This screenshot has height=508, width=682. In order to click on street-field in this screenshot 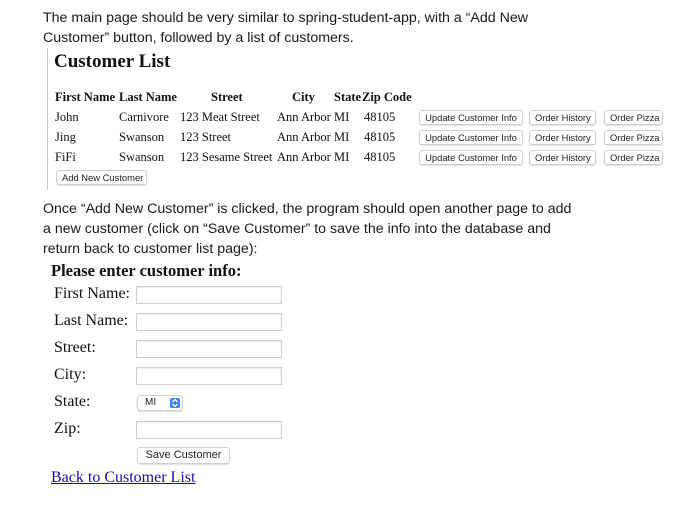, I will do `click(209, 349)`.